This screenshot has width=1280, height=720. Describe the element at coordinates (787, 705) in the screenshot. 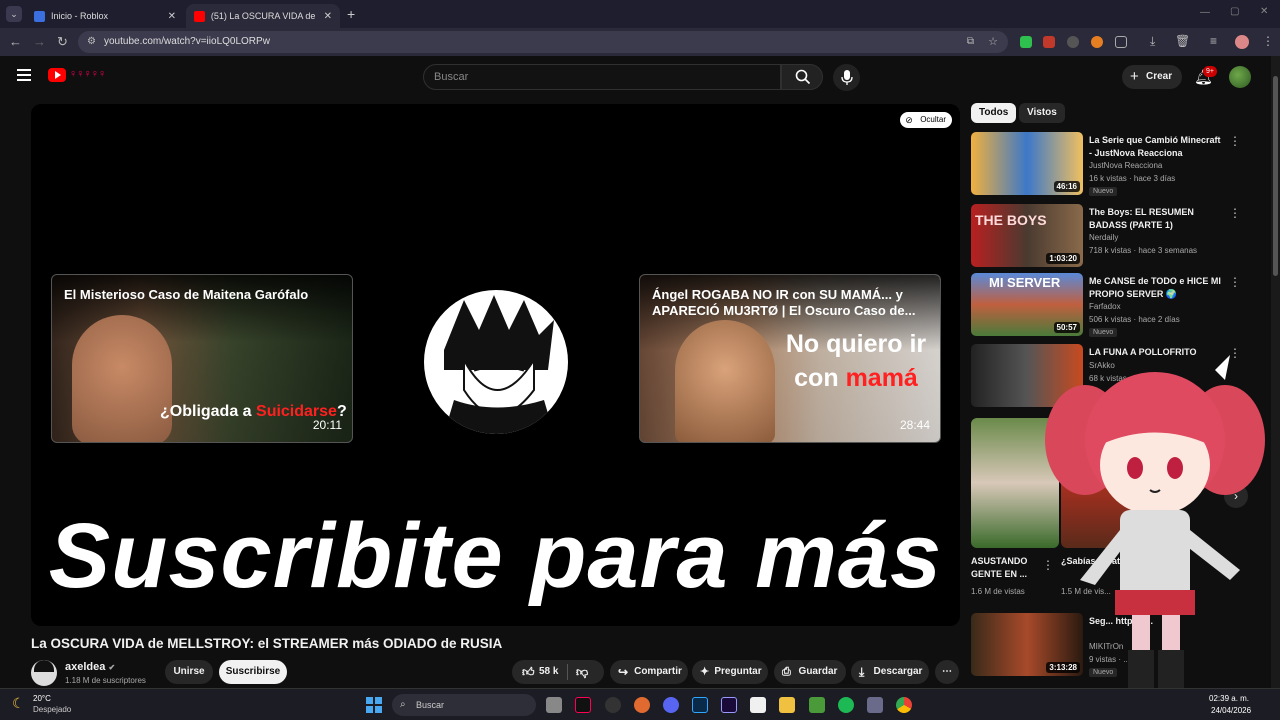

I see `file-explorer-icon` at that location.